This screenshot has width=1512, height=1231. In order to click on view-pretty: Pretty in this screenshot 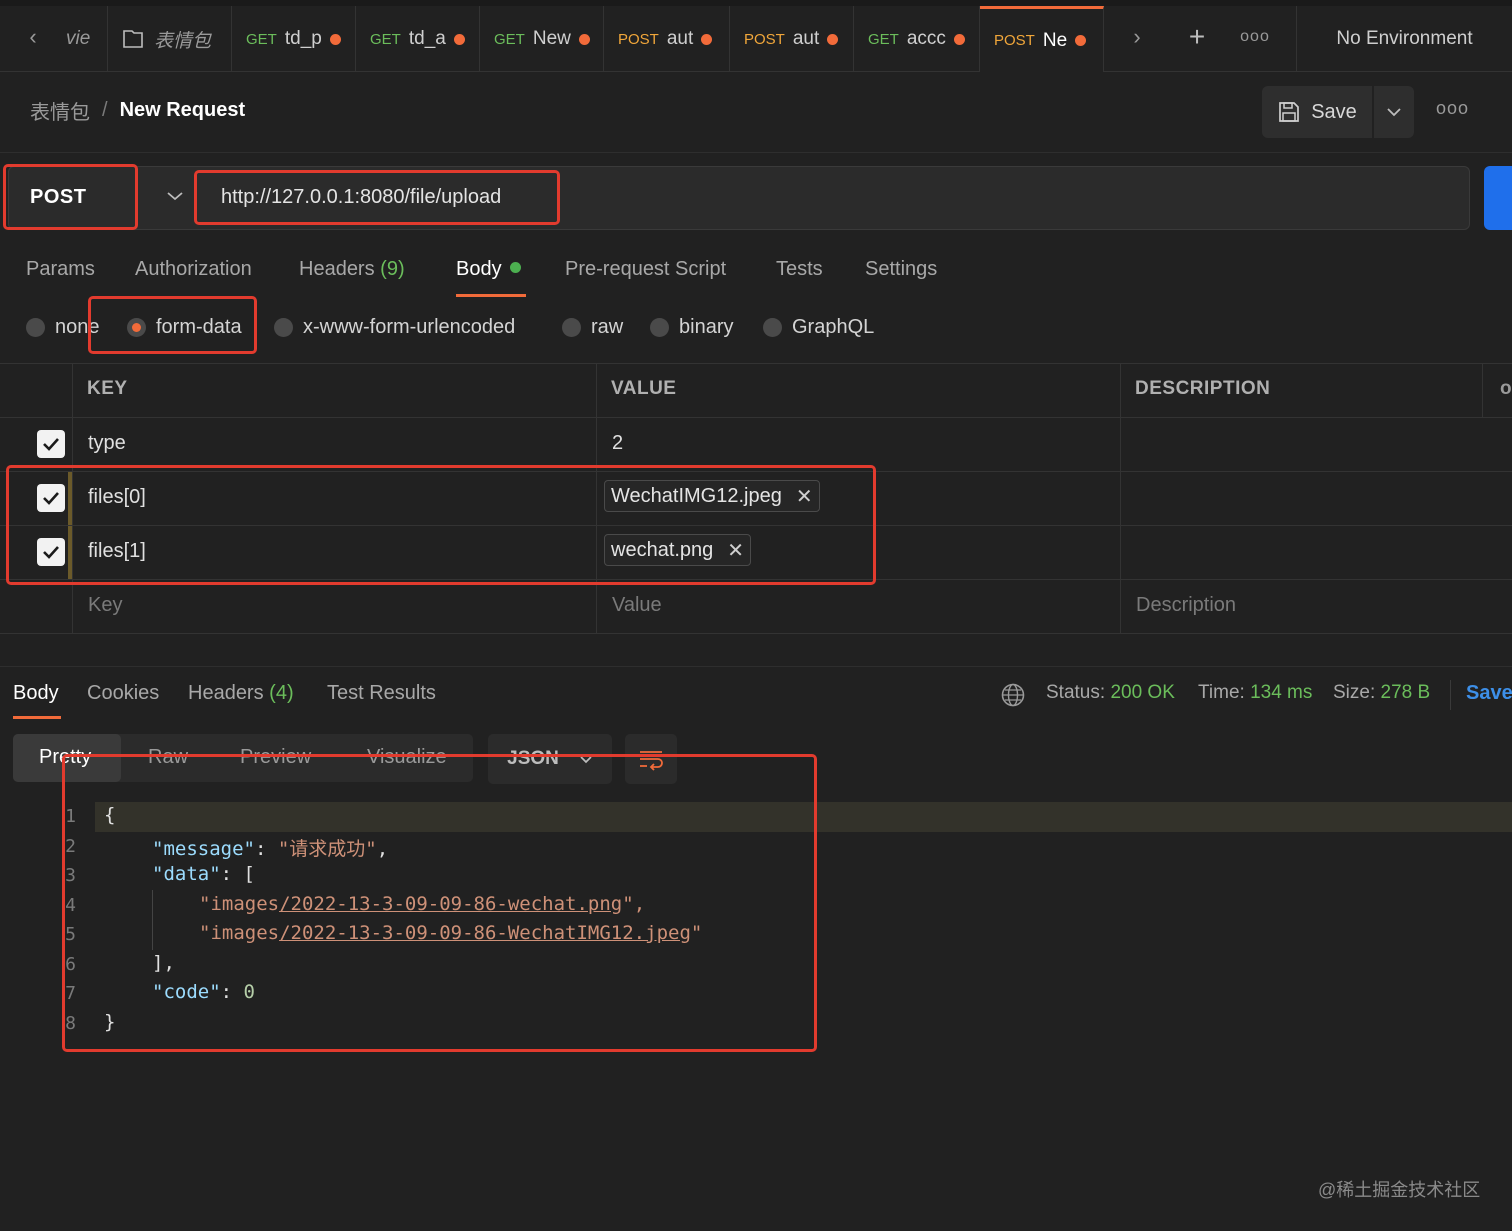, I will do `click(65, 757)`.